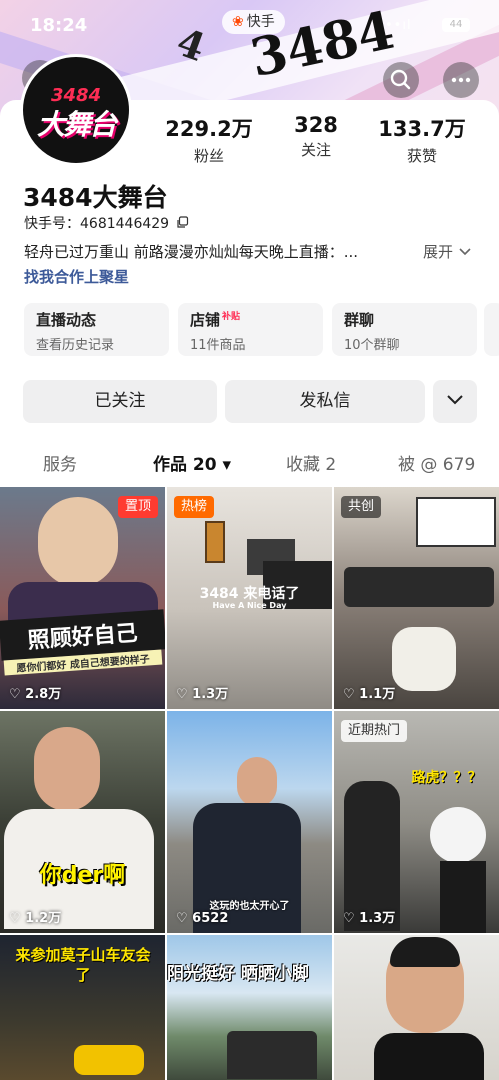 This screenshot has height=1080, width=499. Describe the element at coordinates (315, 150) in the screenshot. I see `stat-label: 关注` at that location.